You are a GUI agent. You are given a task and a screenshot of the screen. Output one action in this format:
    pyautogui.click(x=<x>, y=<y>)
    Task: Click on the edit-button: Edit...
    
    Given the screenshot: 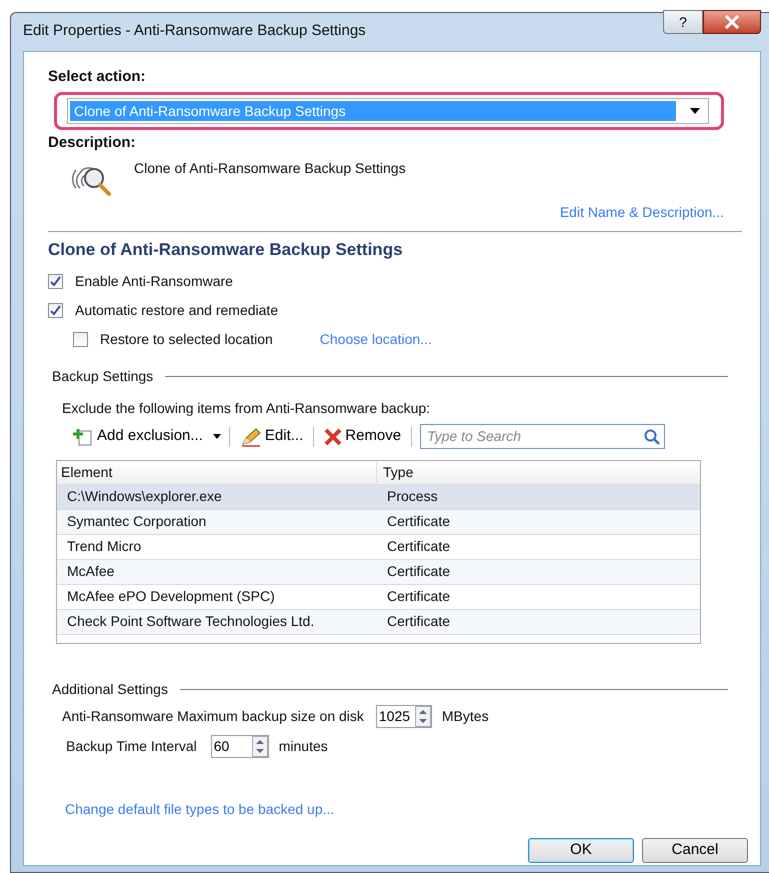 What is the action you would take?
    pyautogui.click(x=272, y=436)
    